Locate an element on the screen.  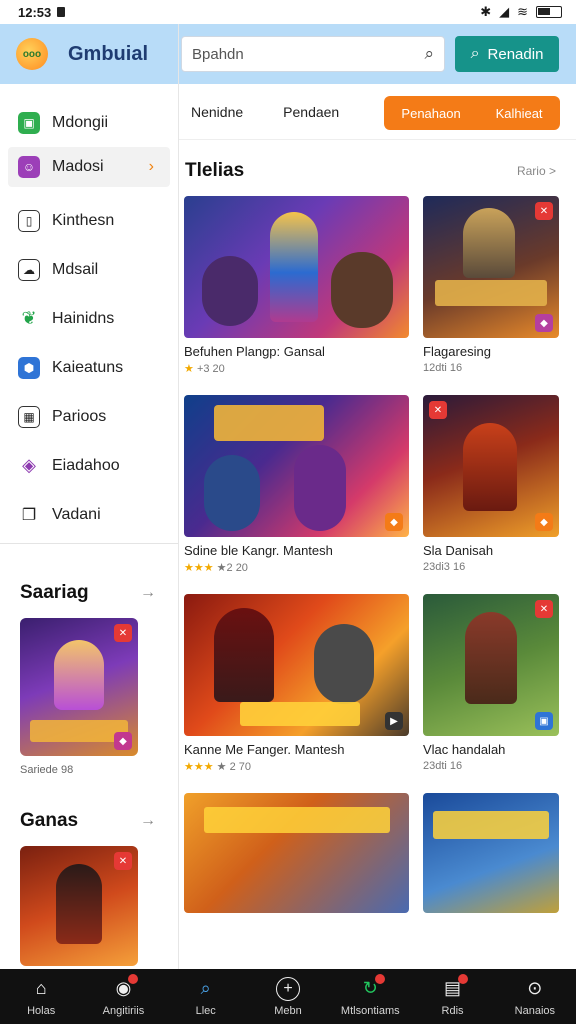
star-rating-icon: ★★★ is located at coordinates (199, 767).